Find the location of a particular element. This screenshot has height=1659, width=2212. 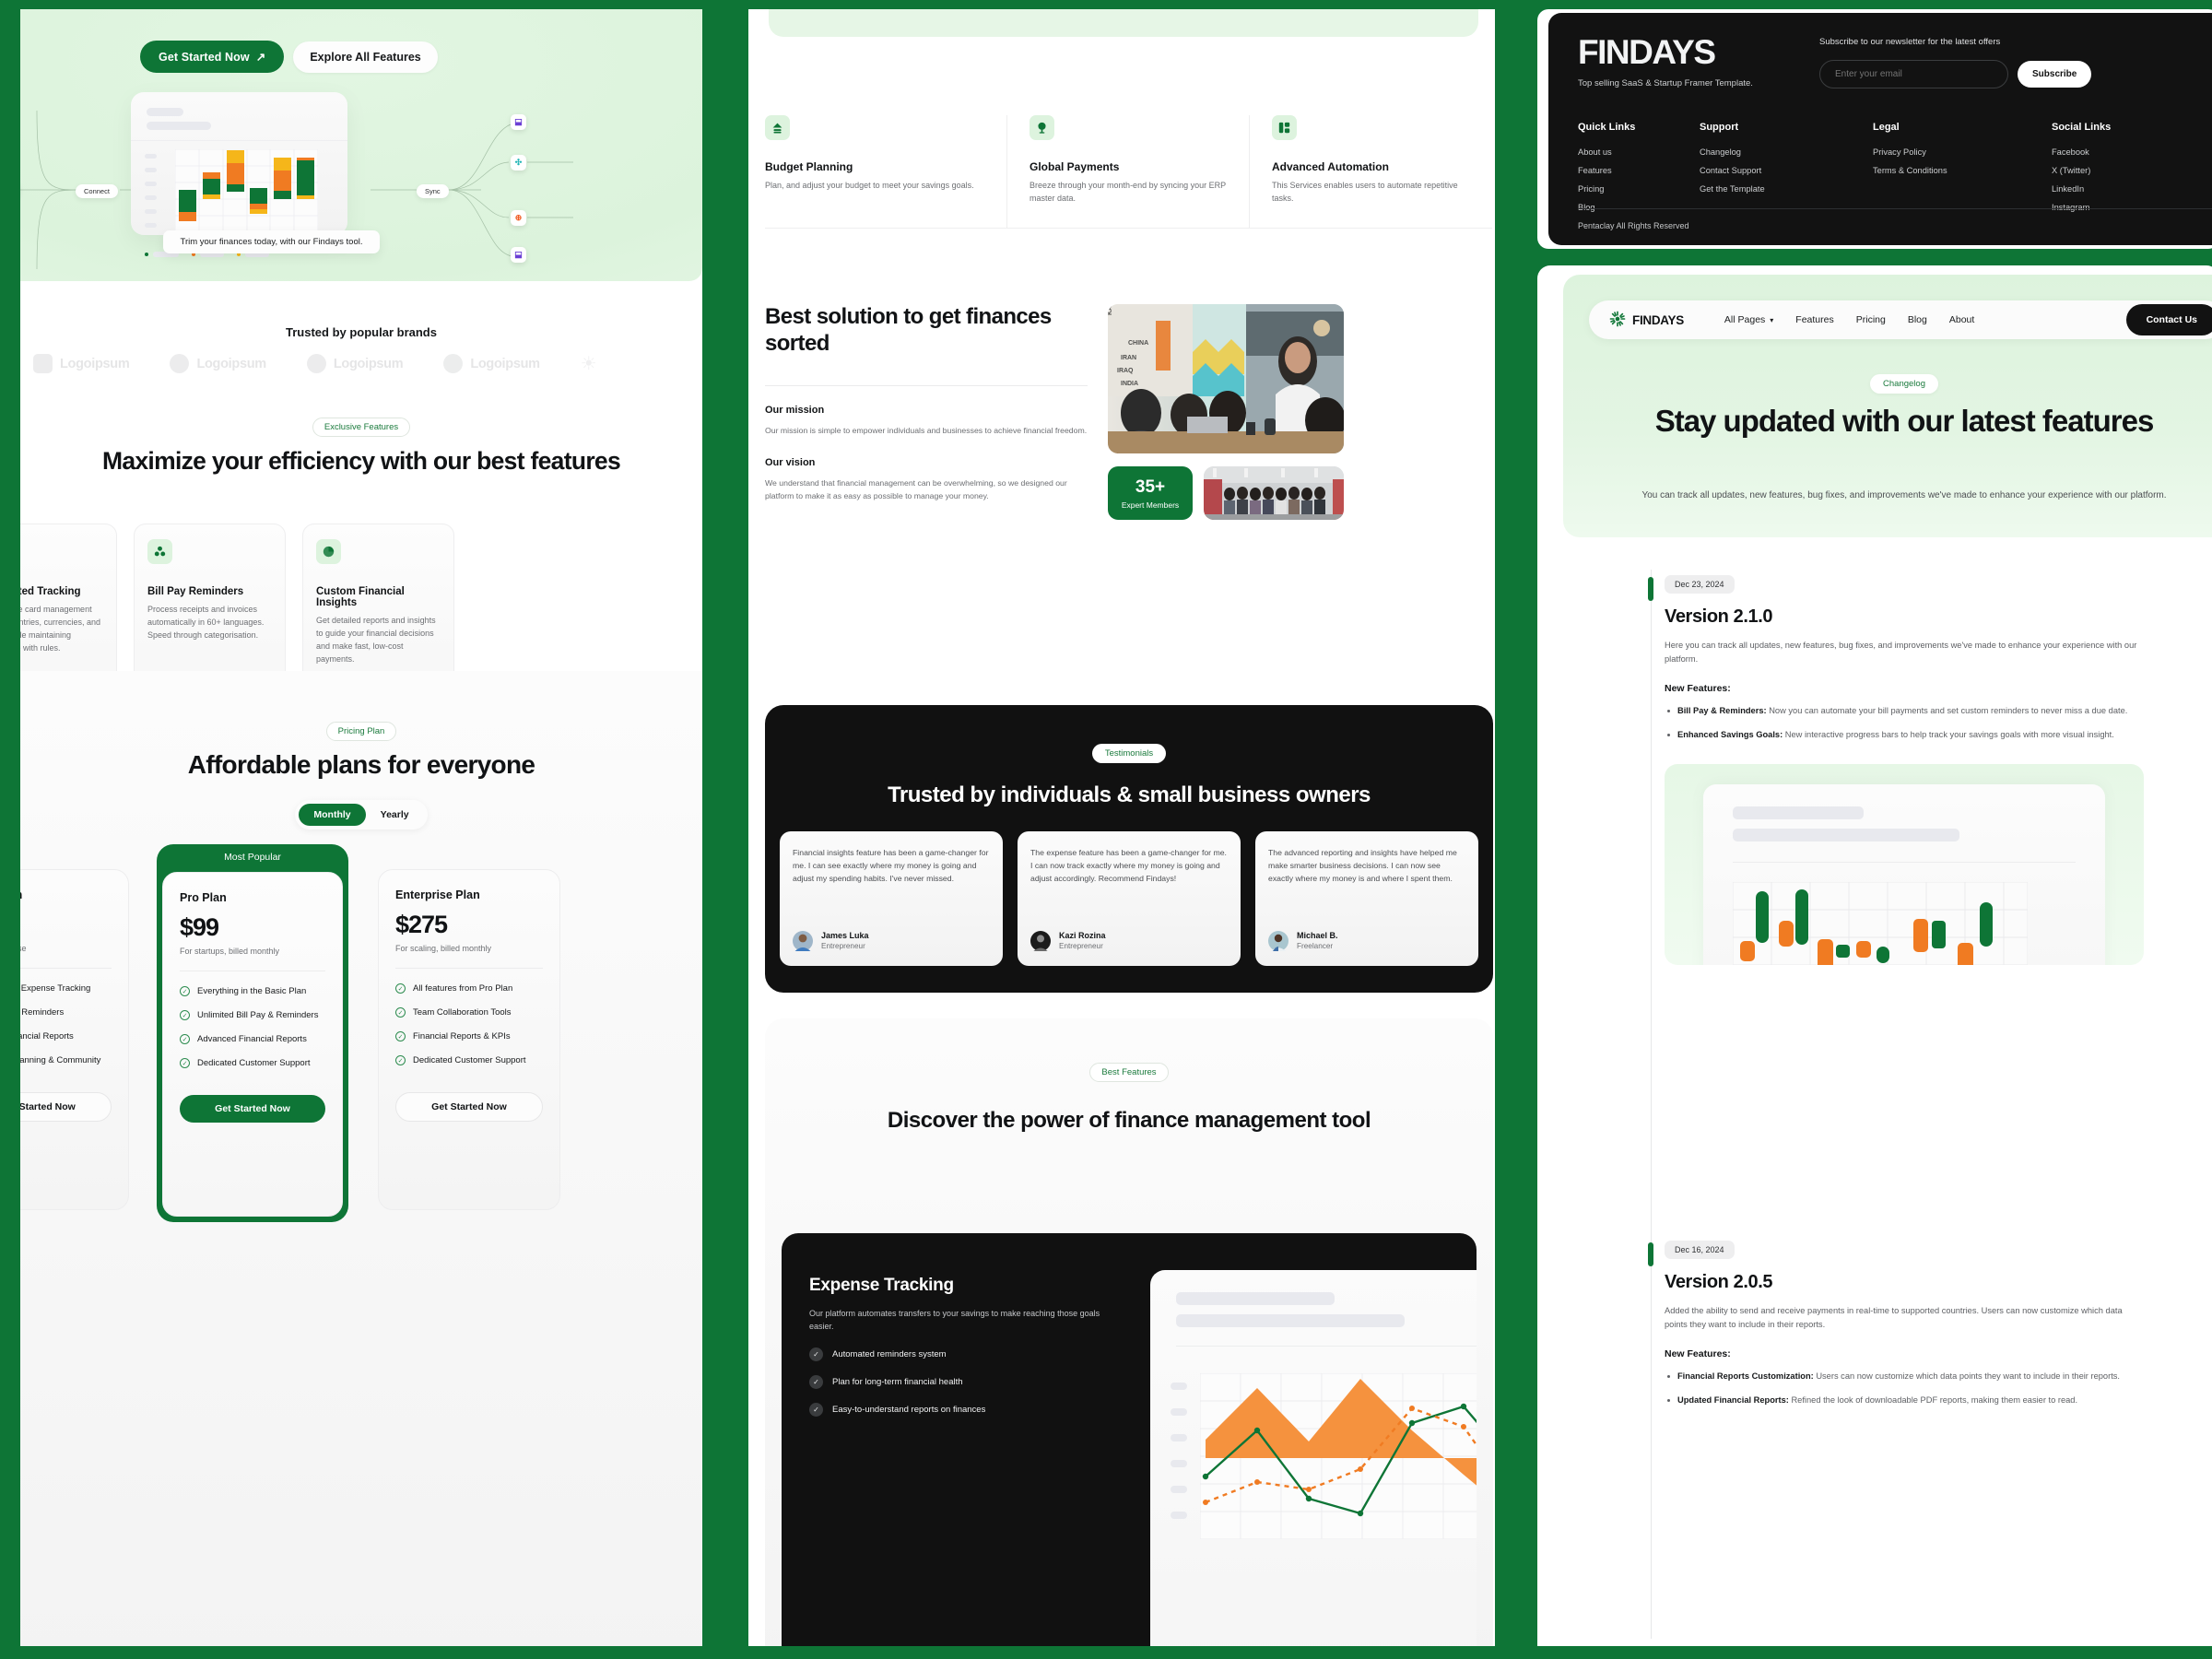

app-icon-2: ✣ is located at coordinates (518, 163).